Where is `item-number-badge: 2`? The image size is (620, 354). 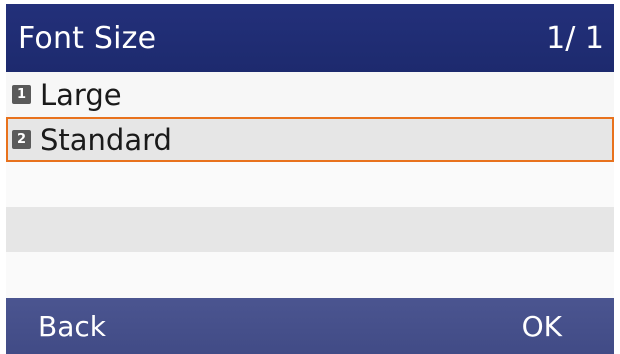 item-number-badge: 2 is located at coordinates (21, 139).